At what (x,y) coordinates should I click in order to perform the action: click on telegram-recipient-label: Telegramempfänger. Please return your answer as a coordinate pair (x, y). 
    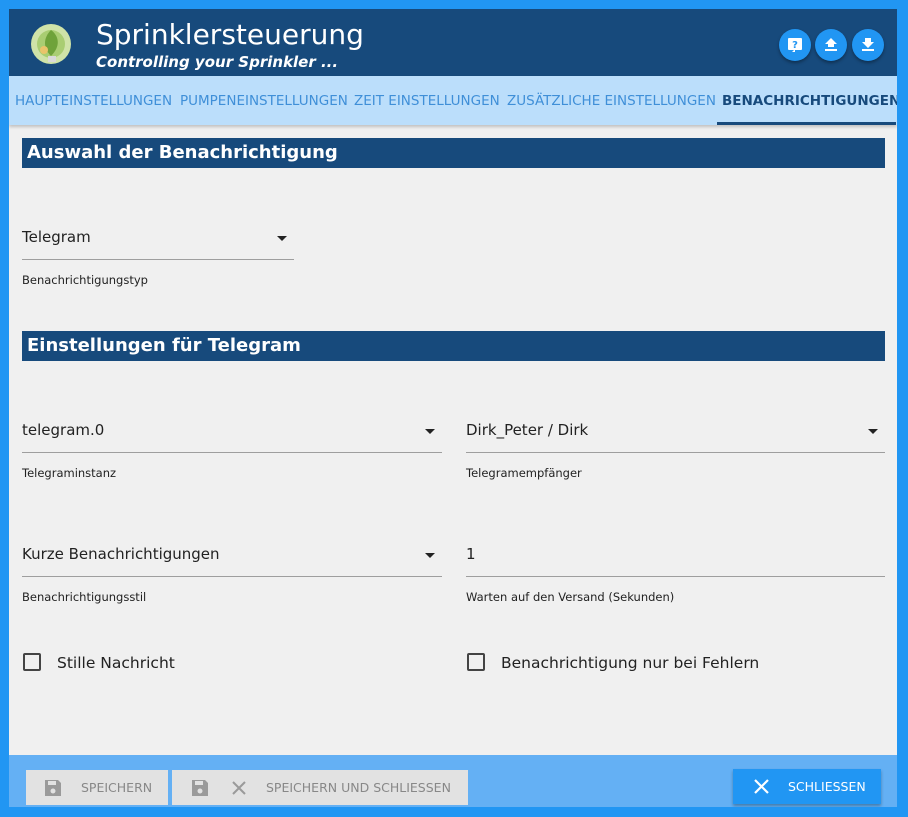
    Looking at the image, I should click on (524, 473).